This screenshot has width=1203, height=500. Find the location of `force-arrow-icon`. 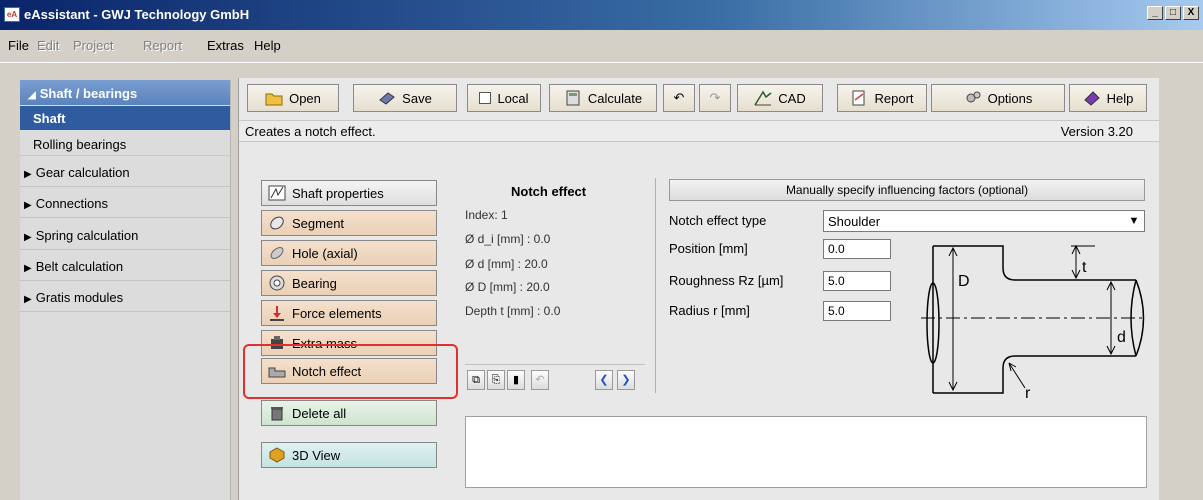

force-arrow-icon is located at coordinates (277, 313).